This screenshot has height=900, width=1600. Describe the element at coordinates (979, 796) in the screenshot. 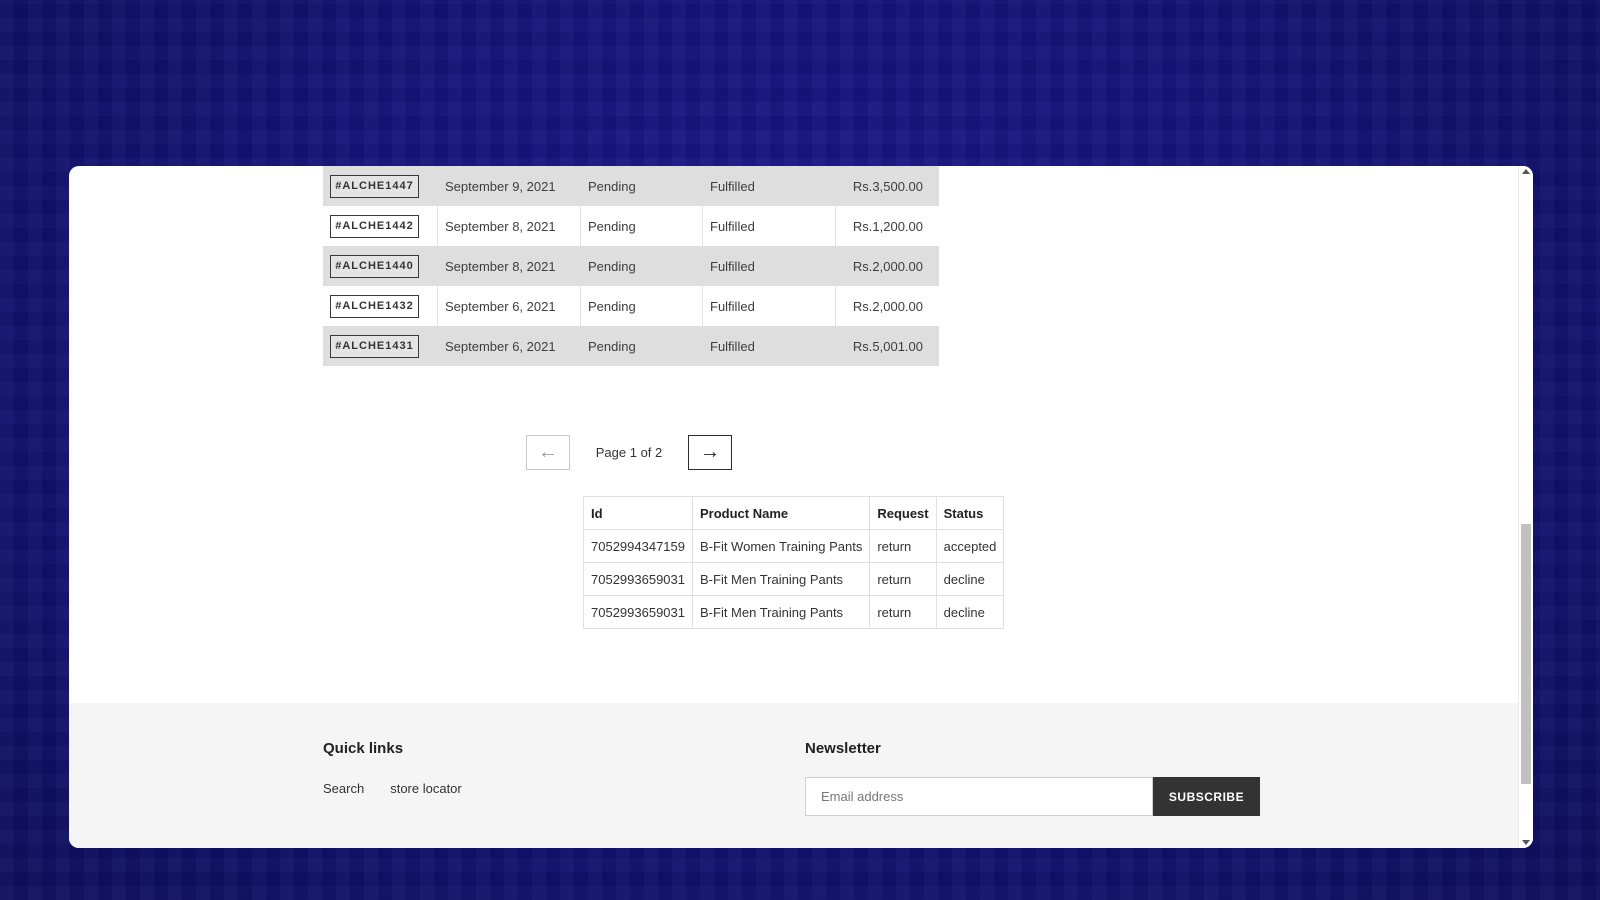

I see `email-field` at that location.